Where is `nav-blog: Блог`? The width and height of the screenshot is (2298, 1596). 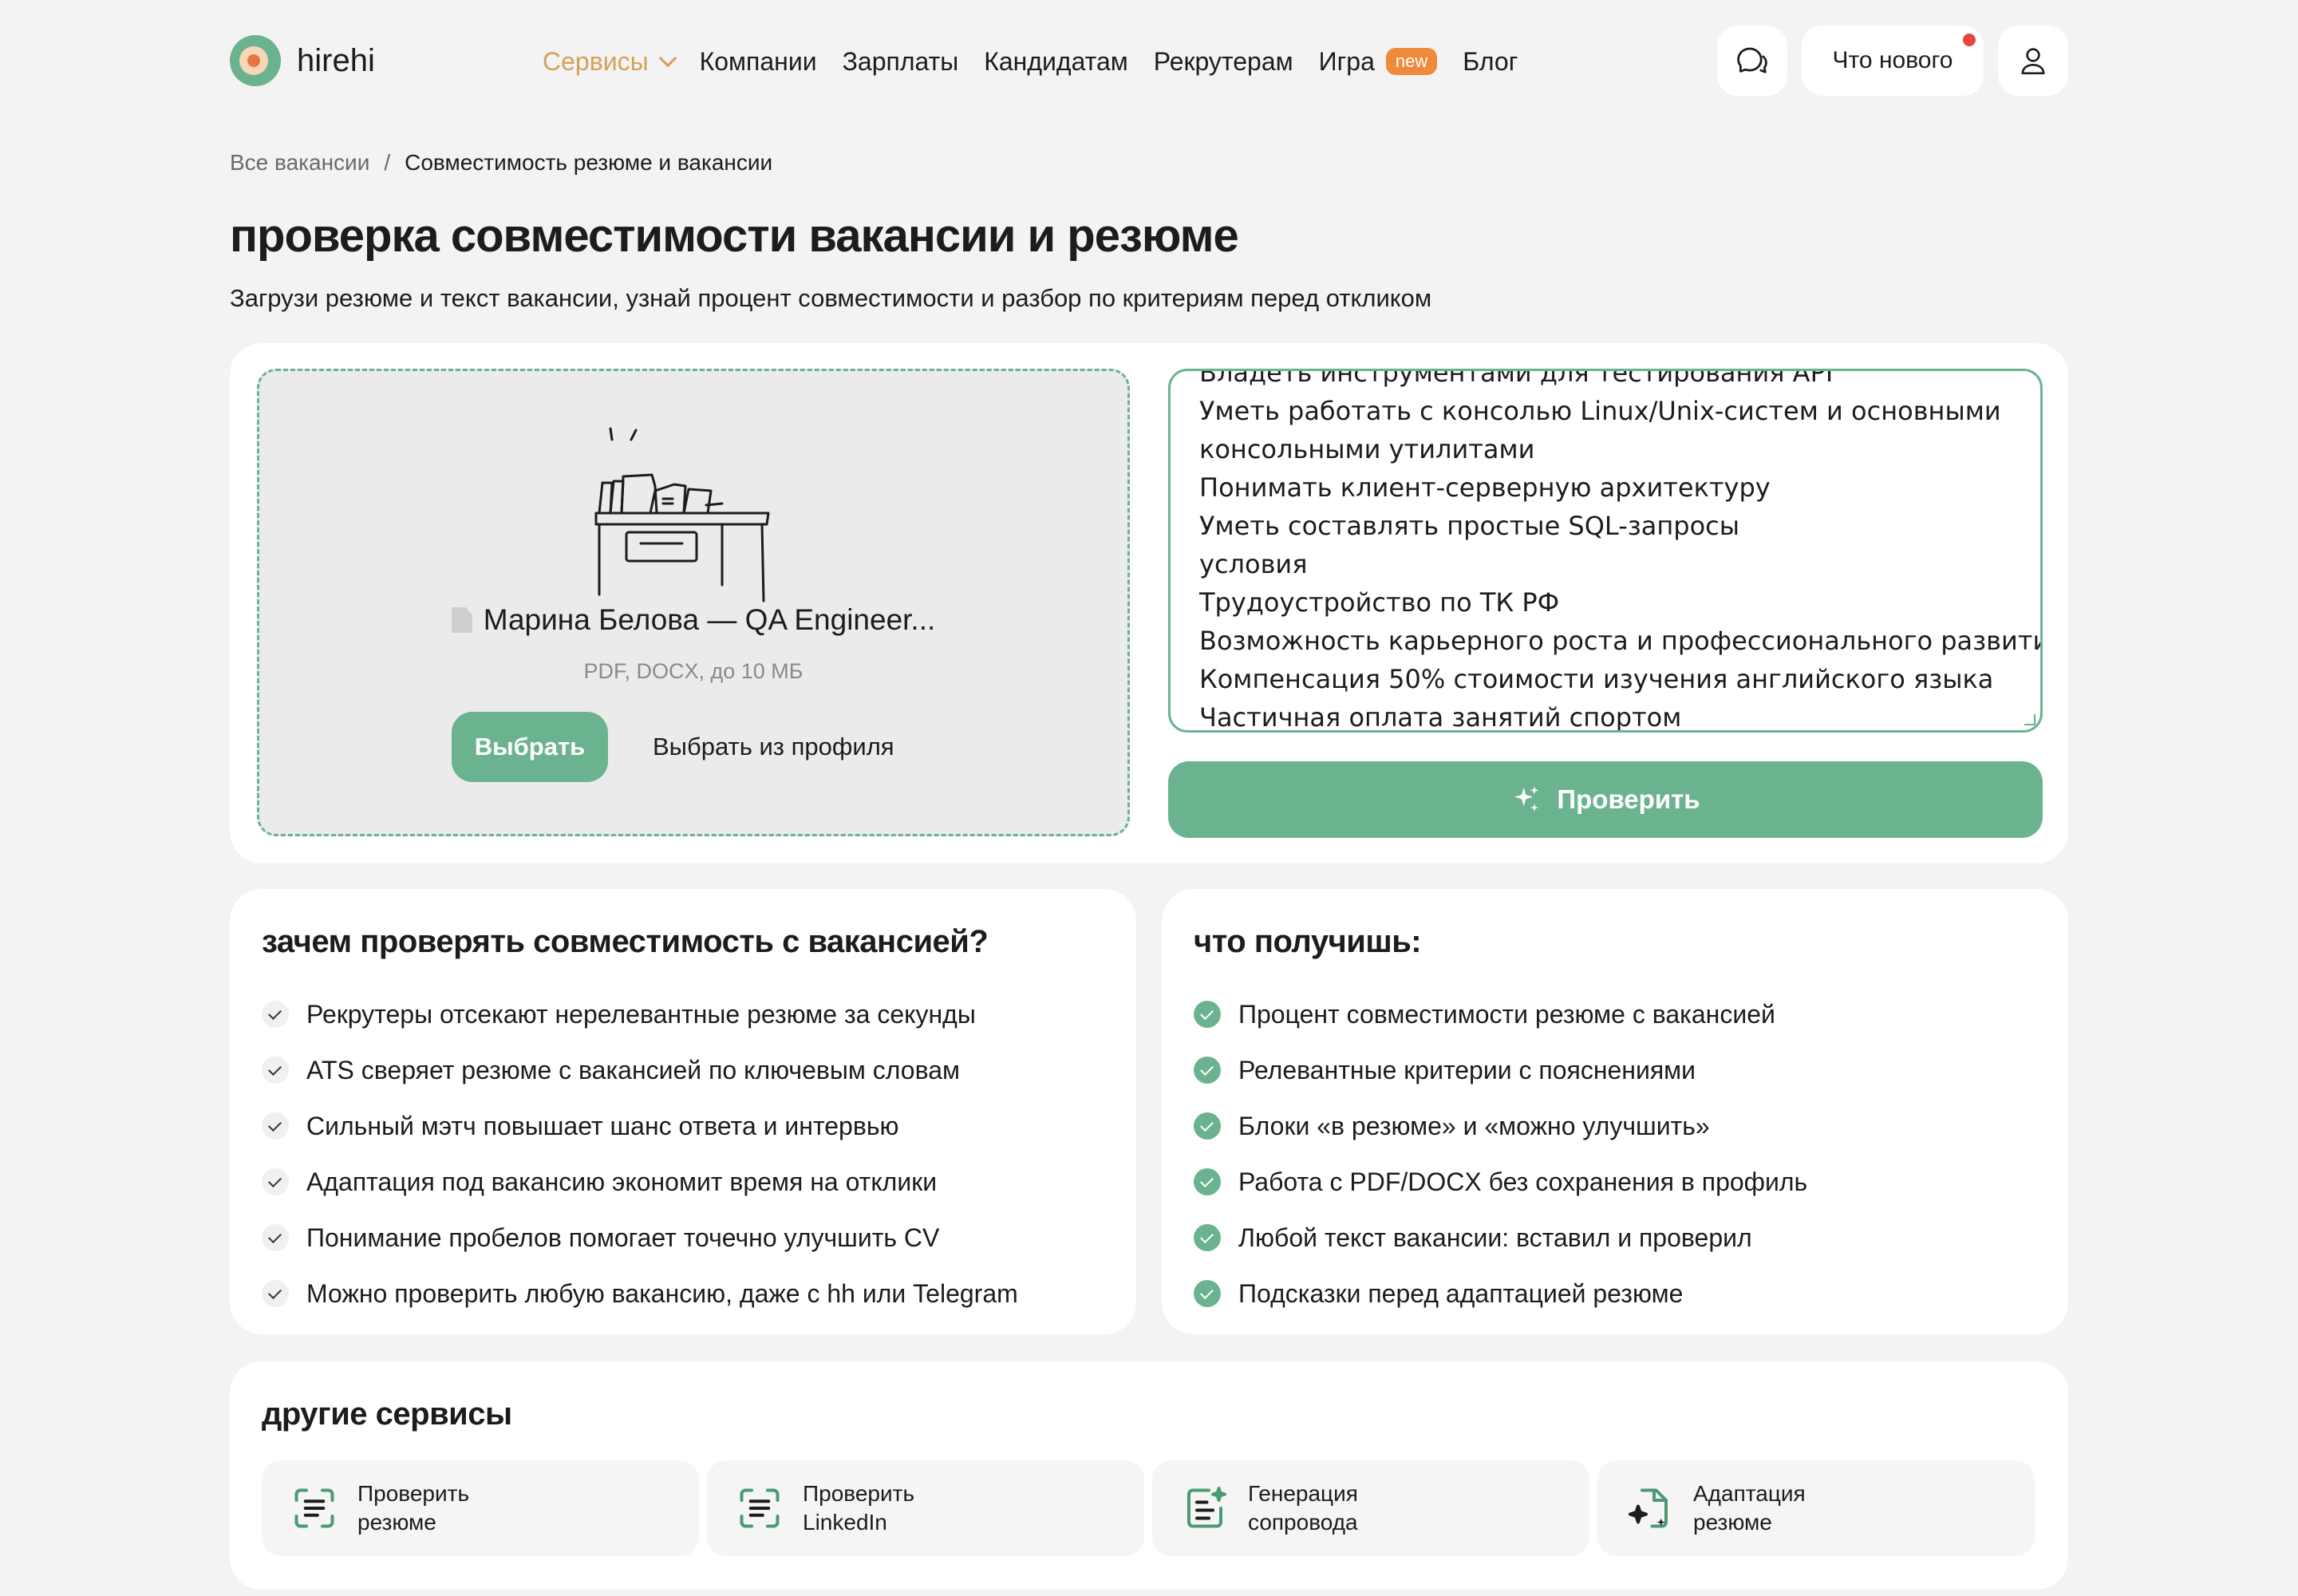 nav-blog: Блог is located at coordinates (1491, 62).